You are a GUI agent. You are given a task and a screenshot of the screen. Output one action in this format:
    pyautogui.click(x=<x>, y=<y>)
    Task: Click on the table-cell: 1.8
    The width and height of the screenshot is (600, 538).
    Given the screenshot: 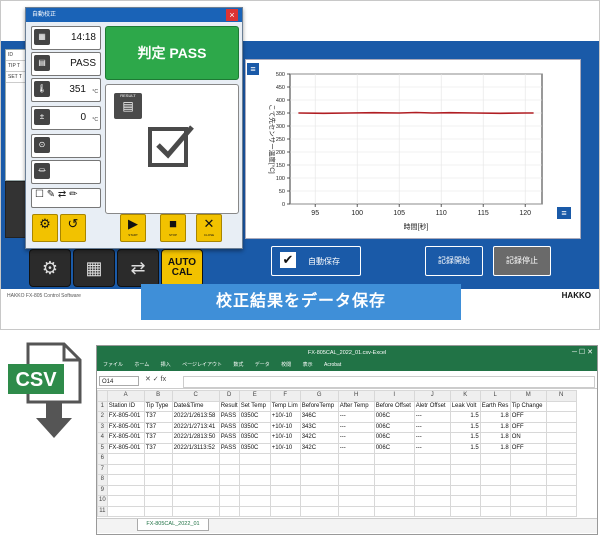 What is the action you would take?
    pyautogui.click(x=495, y=438)
    